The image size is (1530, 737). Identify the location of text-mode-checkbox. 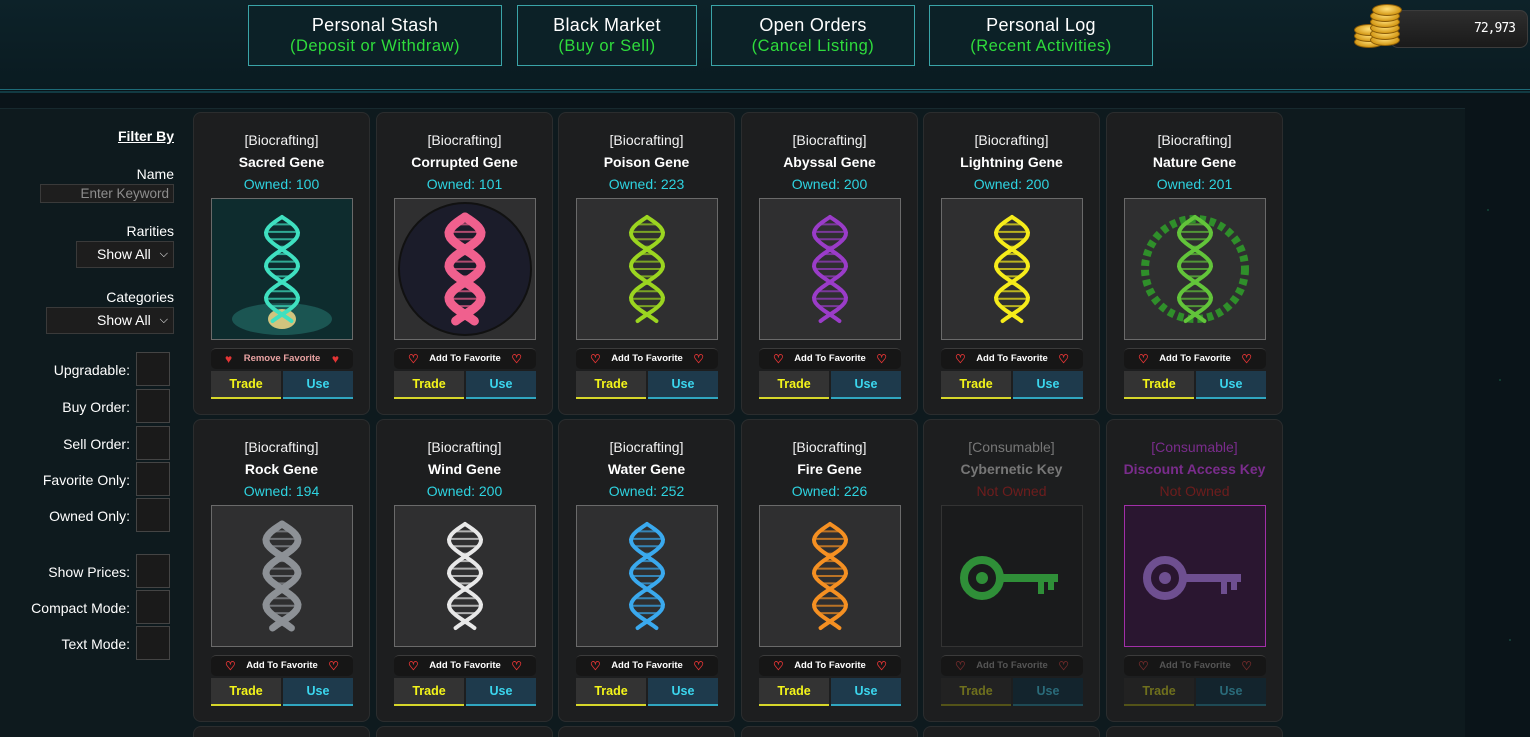
(153, 643).